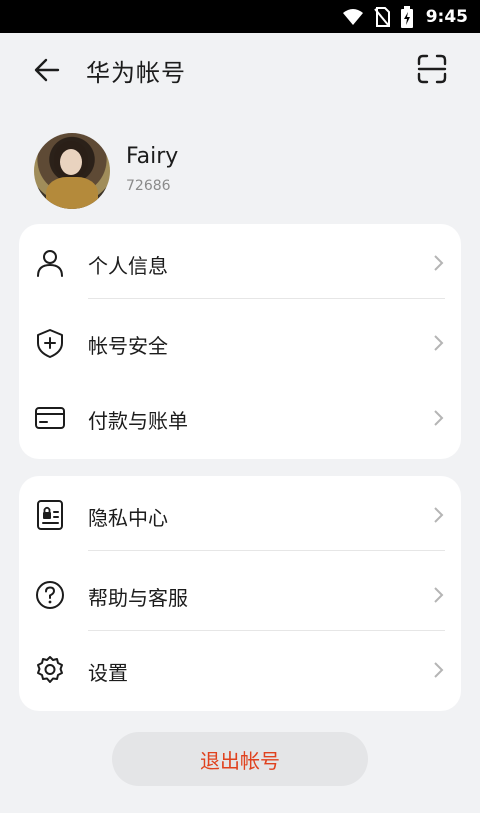 The height and width of the screenshot is (813, 480). What do you see at coordinates (50, 595) in the screenshot?
I see `help-icon` at bounding box center [50, 595].